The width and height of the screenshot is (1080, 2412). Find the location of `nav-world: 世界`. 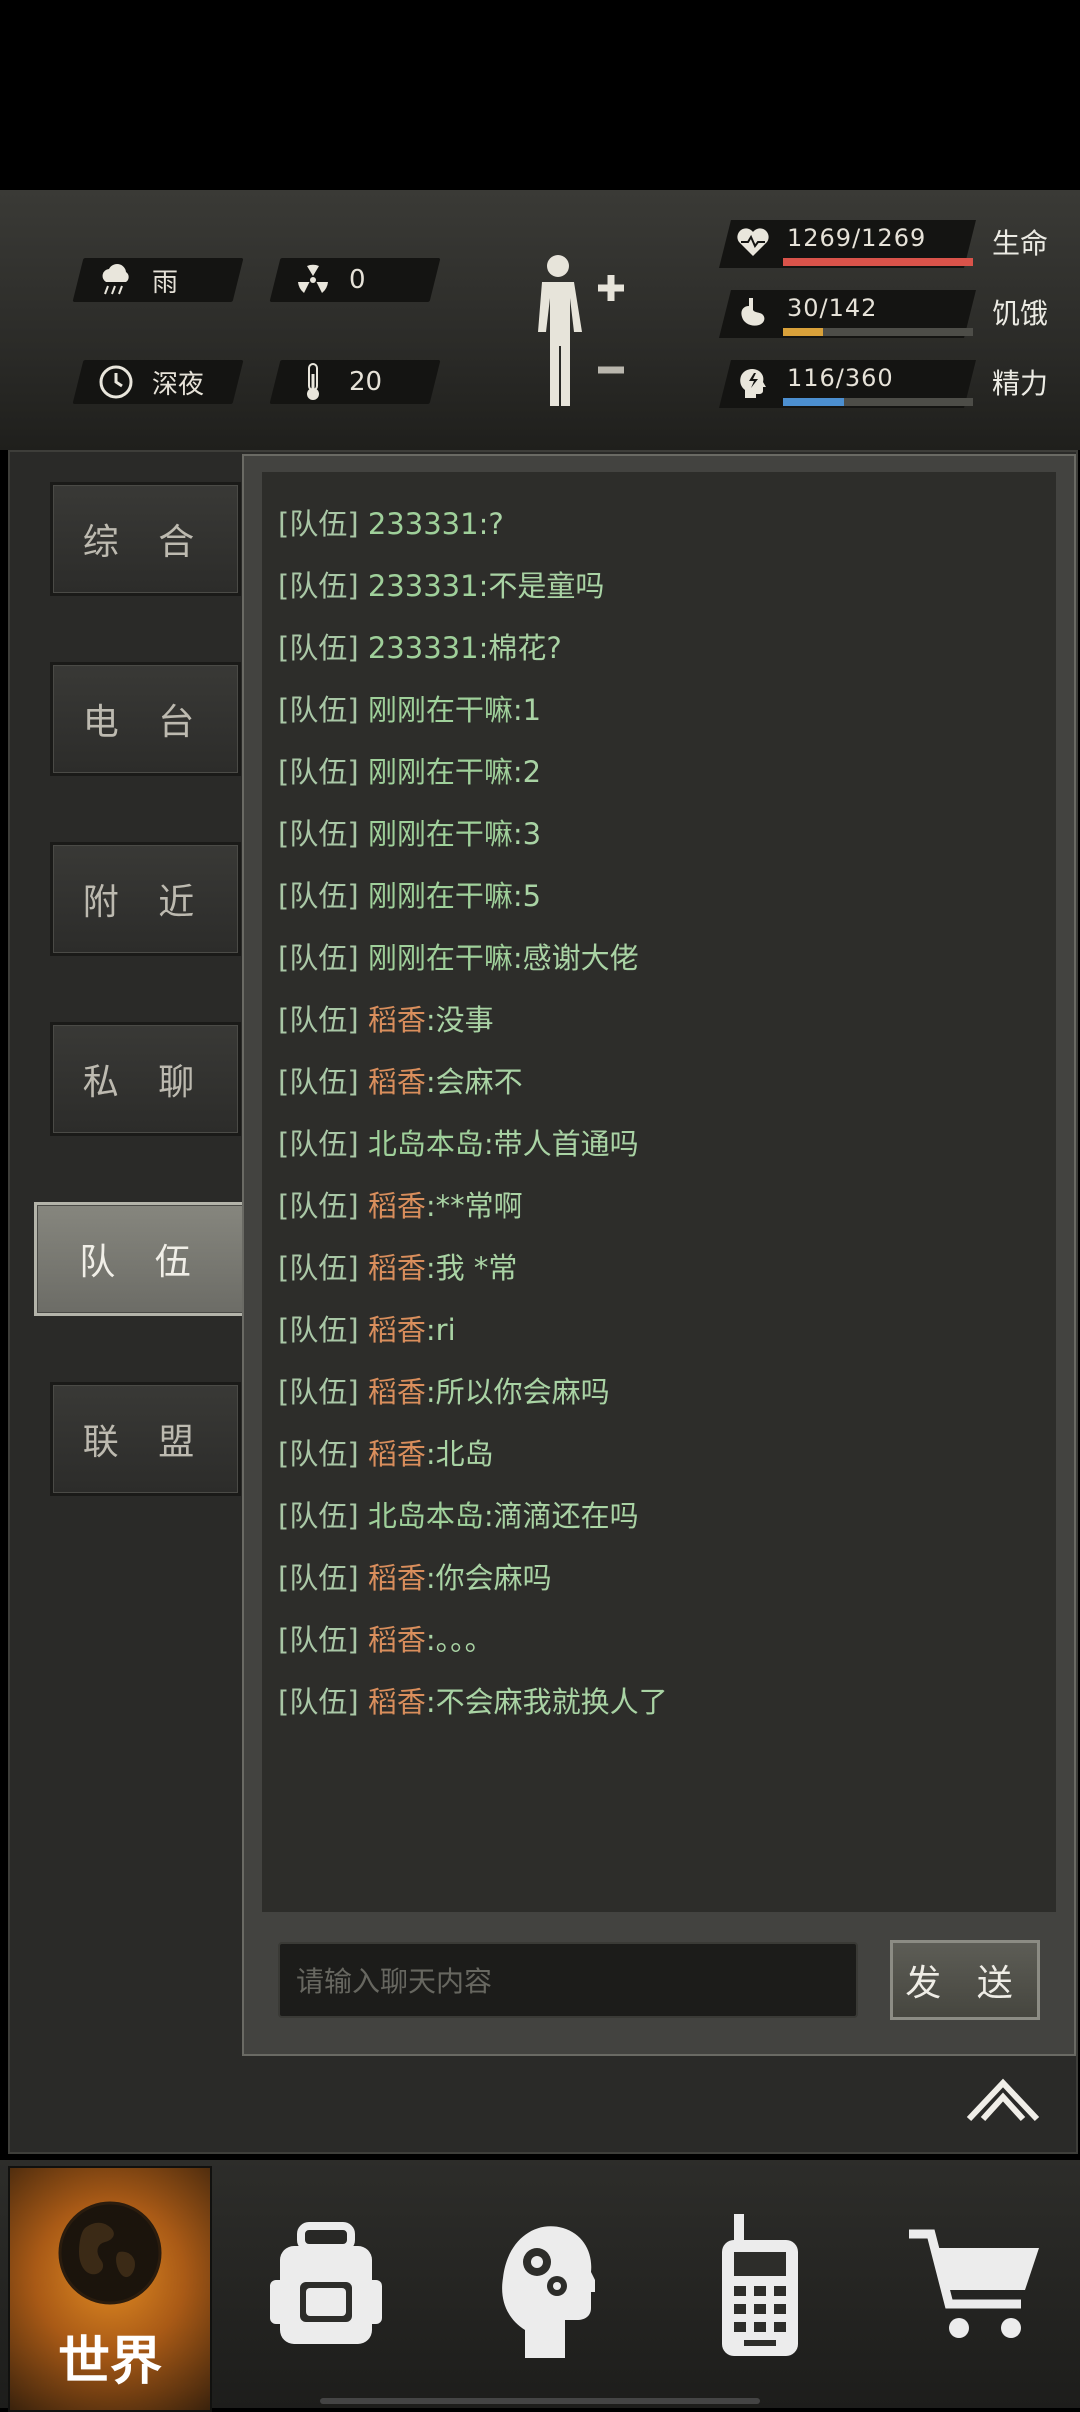

nav-world: 世界 is located at coordinates (110, 2289).